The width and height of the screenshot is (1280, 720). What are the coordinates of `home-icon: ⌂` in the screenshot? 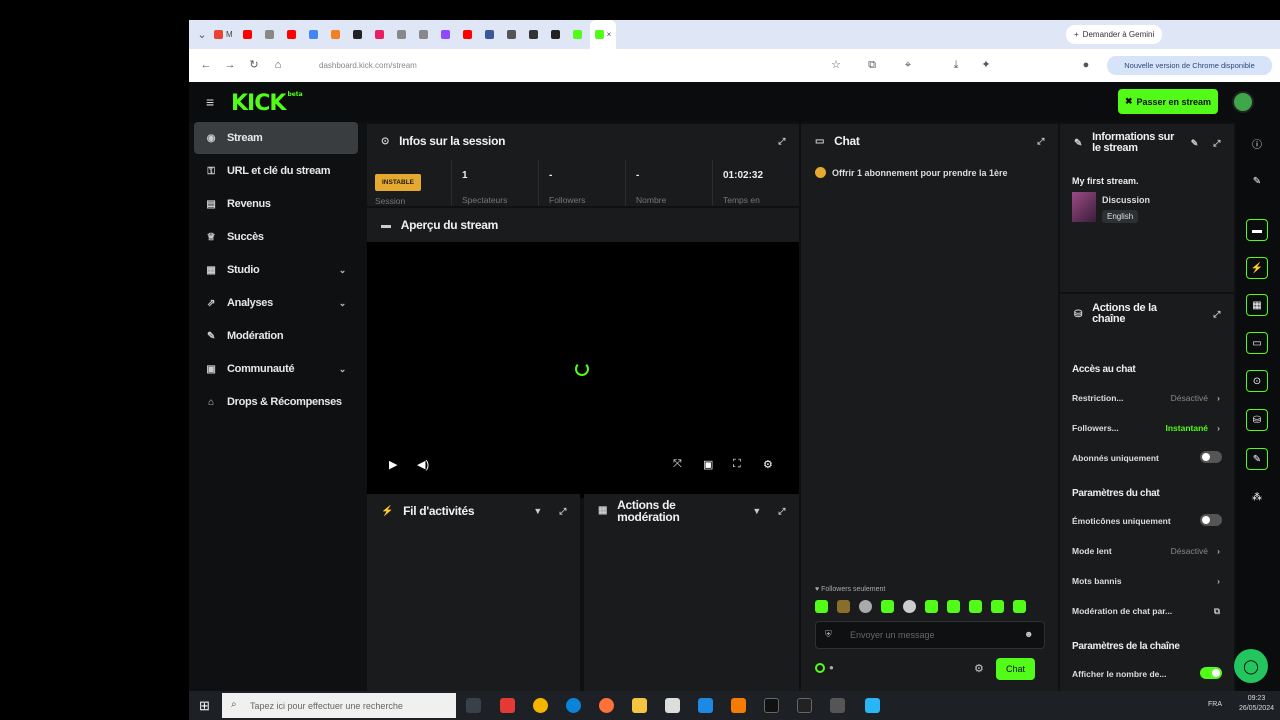 It's located at (278, 65).